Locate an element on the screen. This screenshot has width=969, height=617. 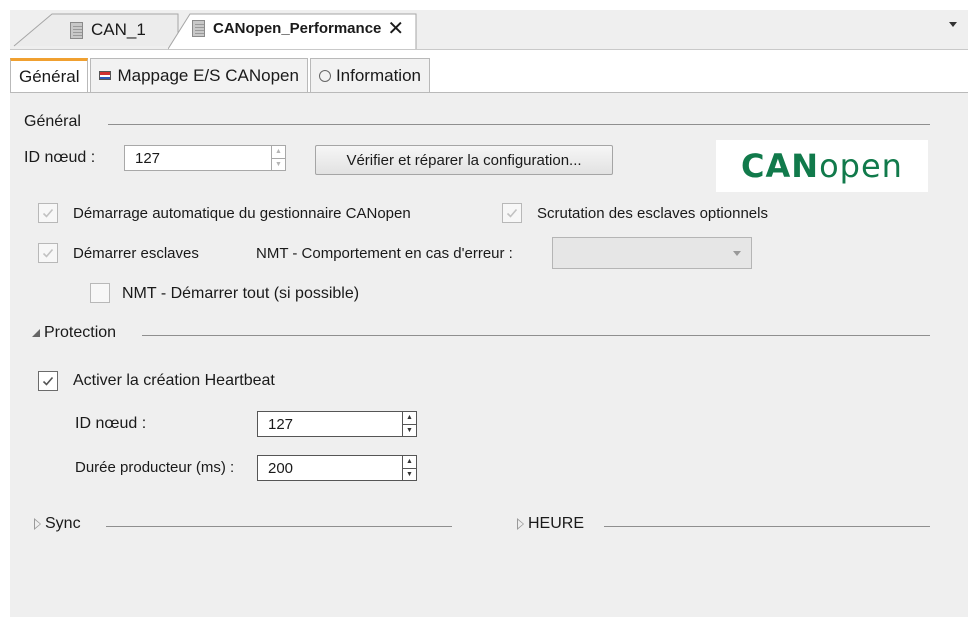
doc-tab-can1: CAN_1 is located at coordinates (96, 29).